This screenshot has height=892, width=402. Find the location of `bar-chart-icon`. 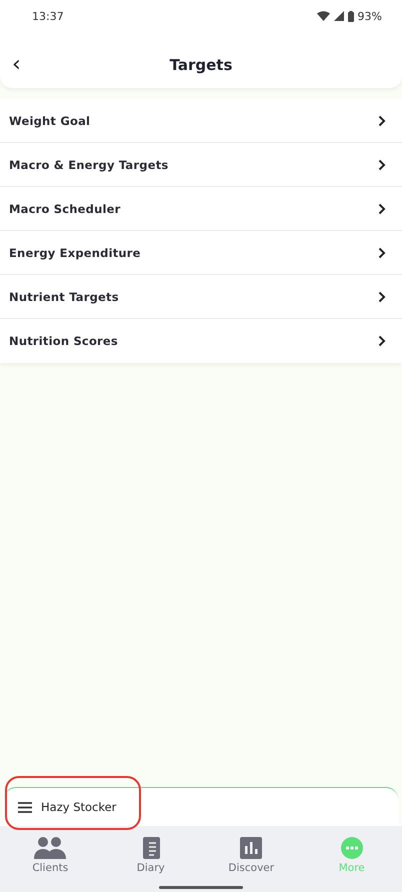

bar-chart-icon is located at coordinates (251, 848).